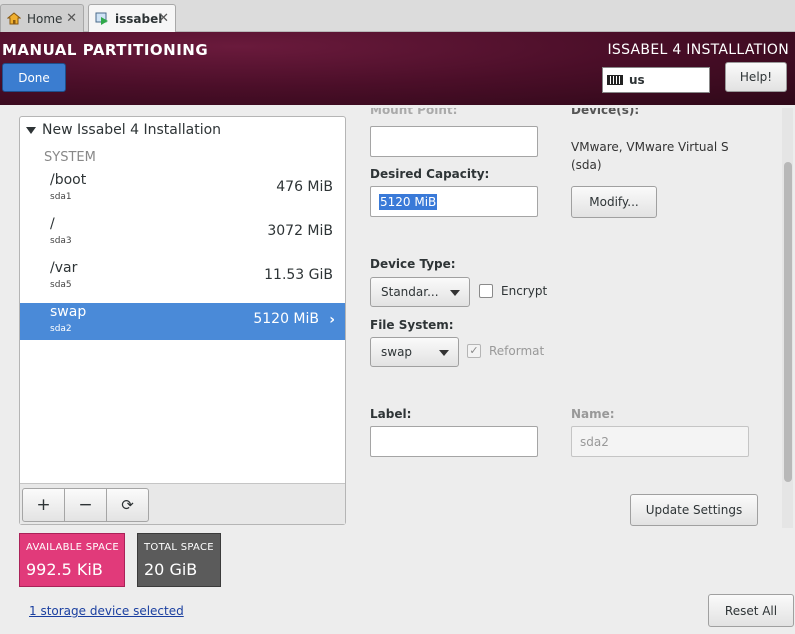 The height and width of the screenshot is (634, 795). I want to click on refresh-button: ⟳, so click(127, 505).